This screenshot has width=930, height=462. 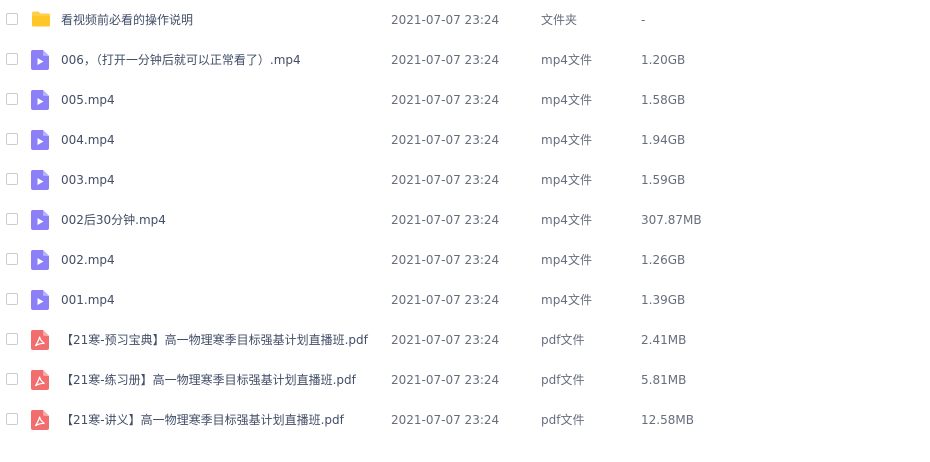 What do you see at coordinates (88, 300) in the screenshot?
I see `file-name: 001.mp4` at bounding box center [88, 300].